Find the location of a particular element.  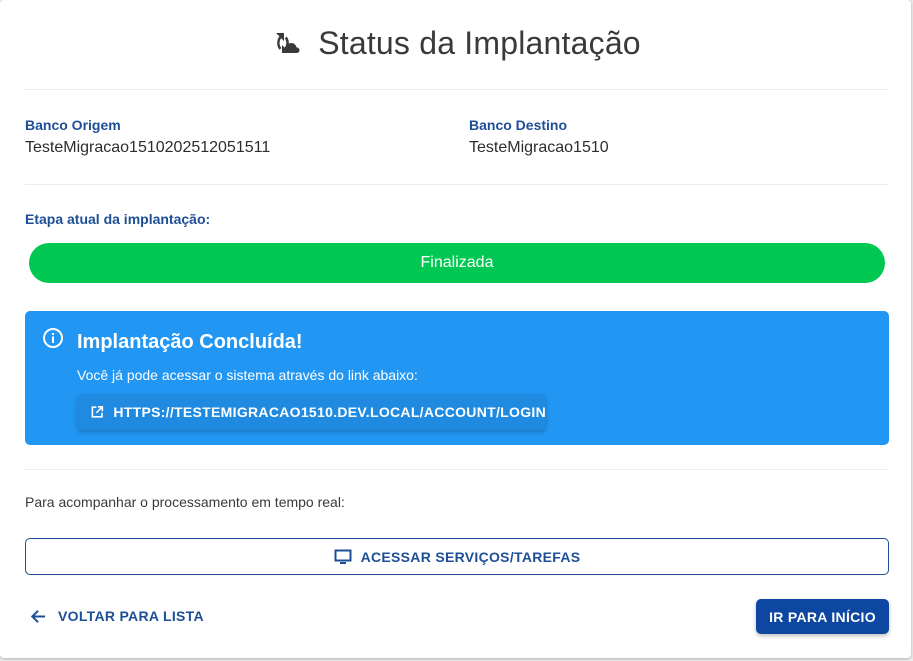

page-header: Status da Implantação is located at coordinates (456, 43).